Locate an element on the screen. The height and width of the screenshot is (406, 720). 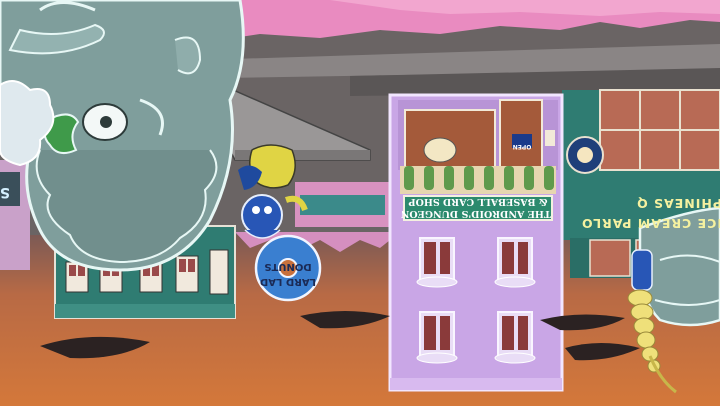
shop-base is located at coordinates (476, 384).